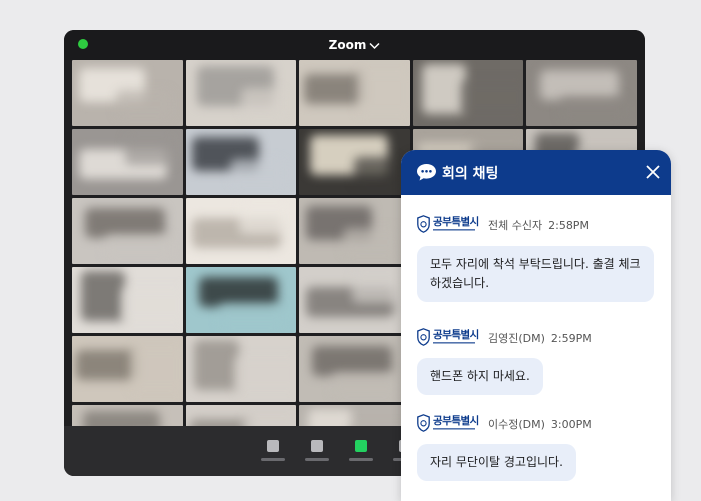 This screenshot has height=501, width=701. I want to click on message-bubble: 자리 무단이탈 경고입니다., so click(496, 462).